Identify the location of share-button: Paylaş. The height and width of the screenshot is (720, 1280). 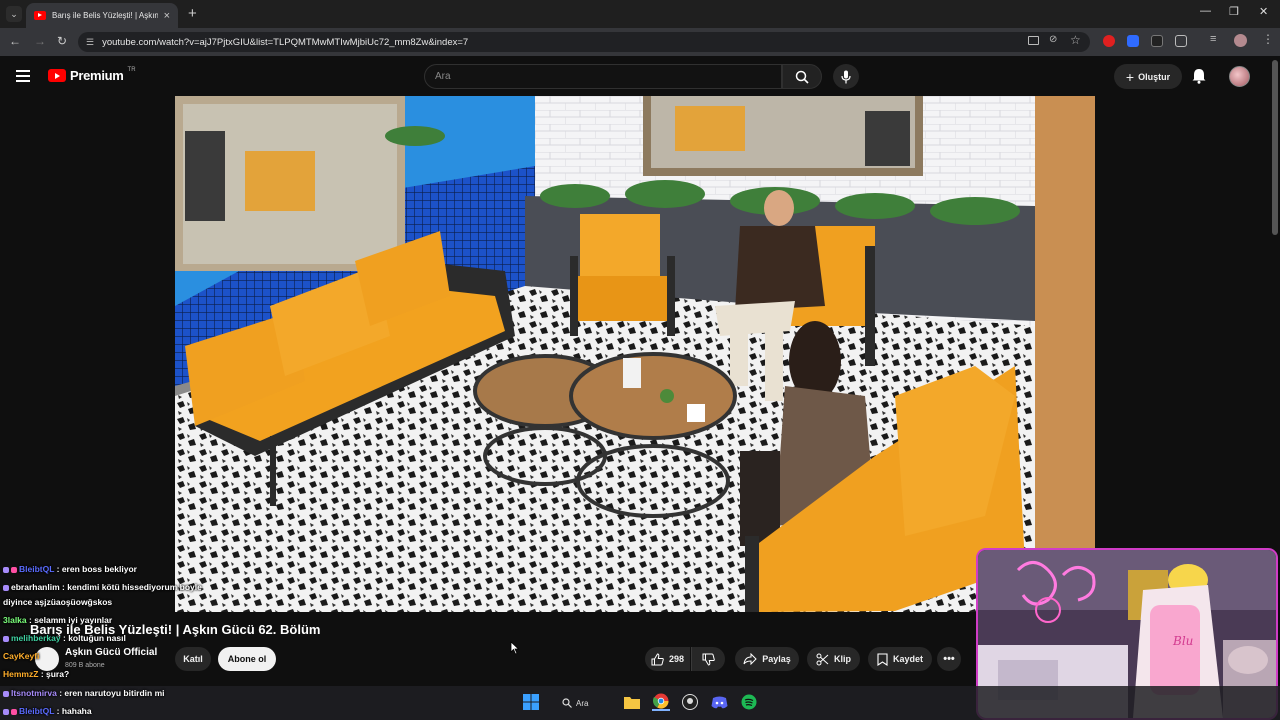
(767, 659).